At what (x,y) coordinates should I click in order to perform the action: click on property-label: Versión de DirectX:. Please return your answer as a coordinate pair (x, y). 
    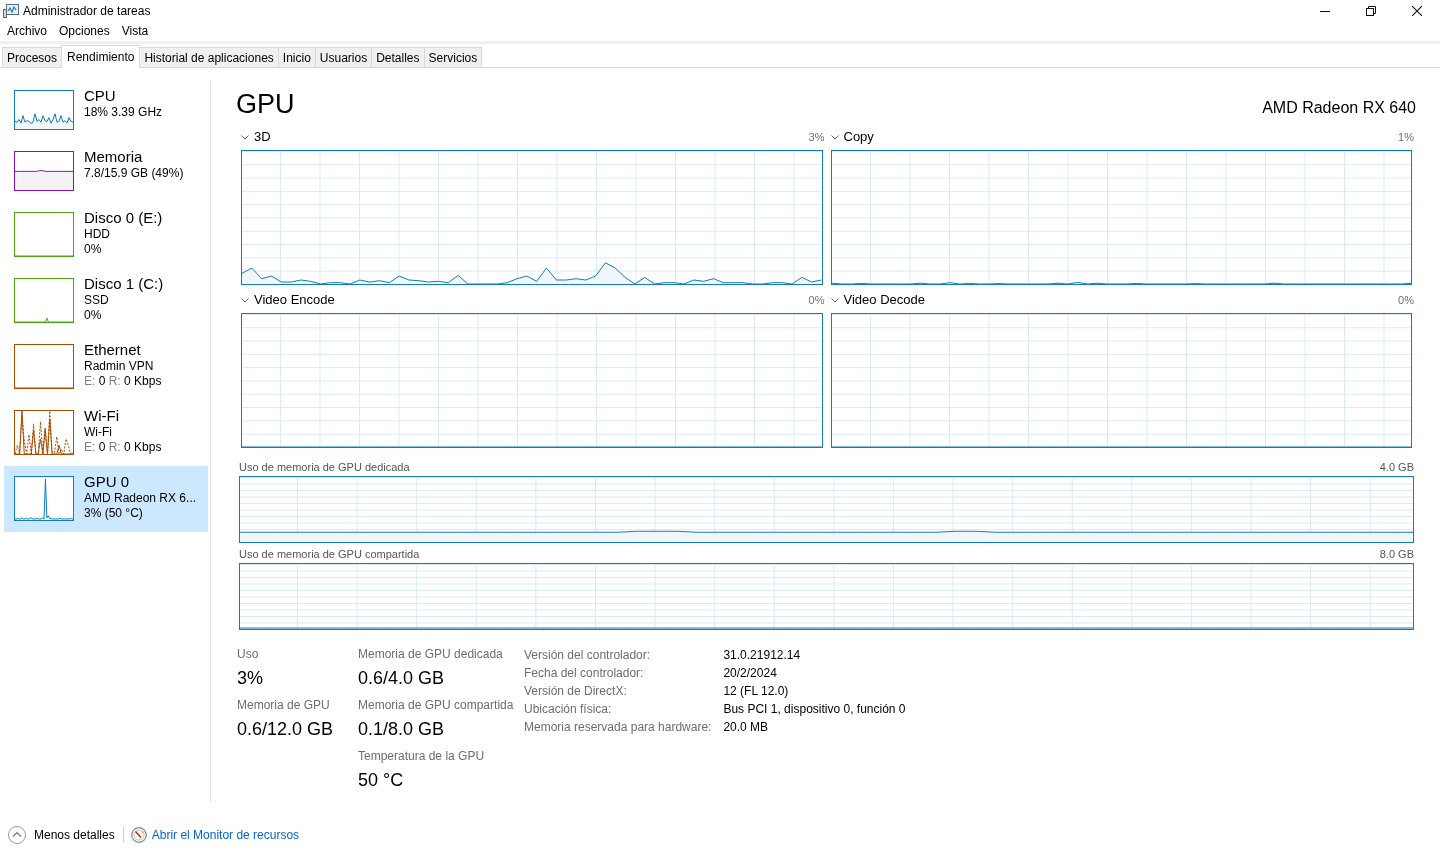
    Looking at the image, I should click on (576, 691).